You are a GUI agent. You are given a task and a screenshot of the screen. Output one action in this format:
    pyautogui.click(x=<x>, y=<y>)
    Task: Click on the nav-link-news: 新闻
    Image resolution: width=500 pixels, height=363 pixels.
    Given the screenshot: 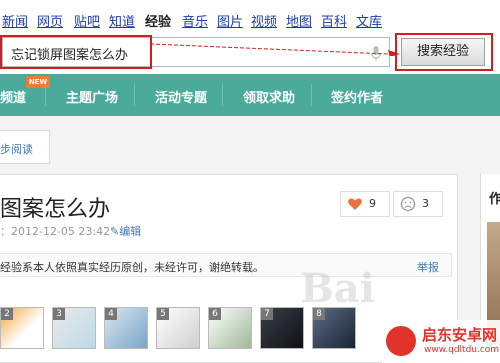 What is the action you would take?
    pyautogui.click(x=15, y=23)
    